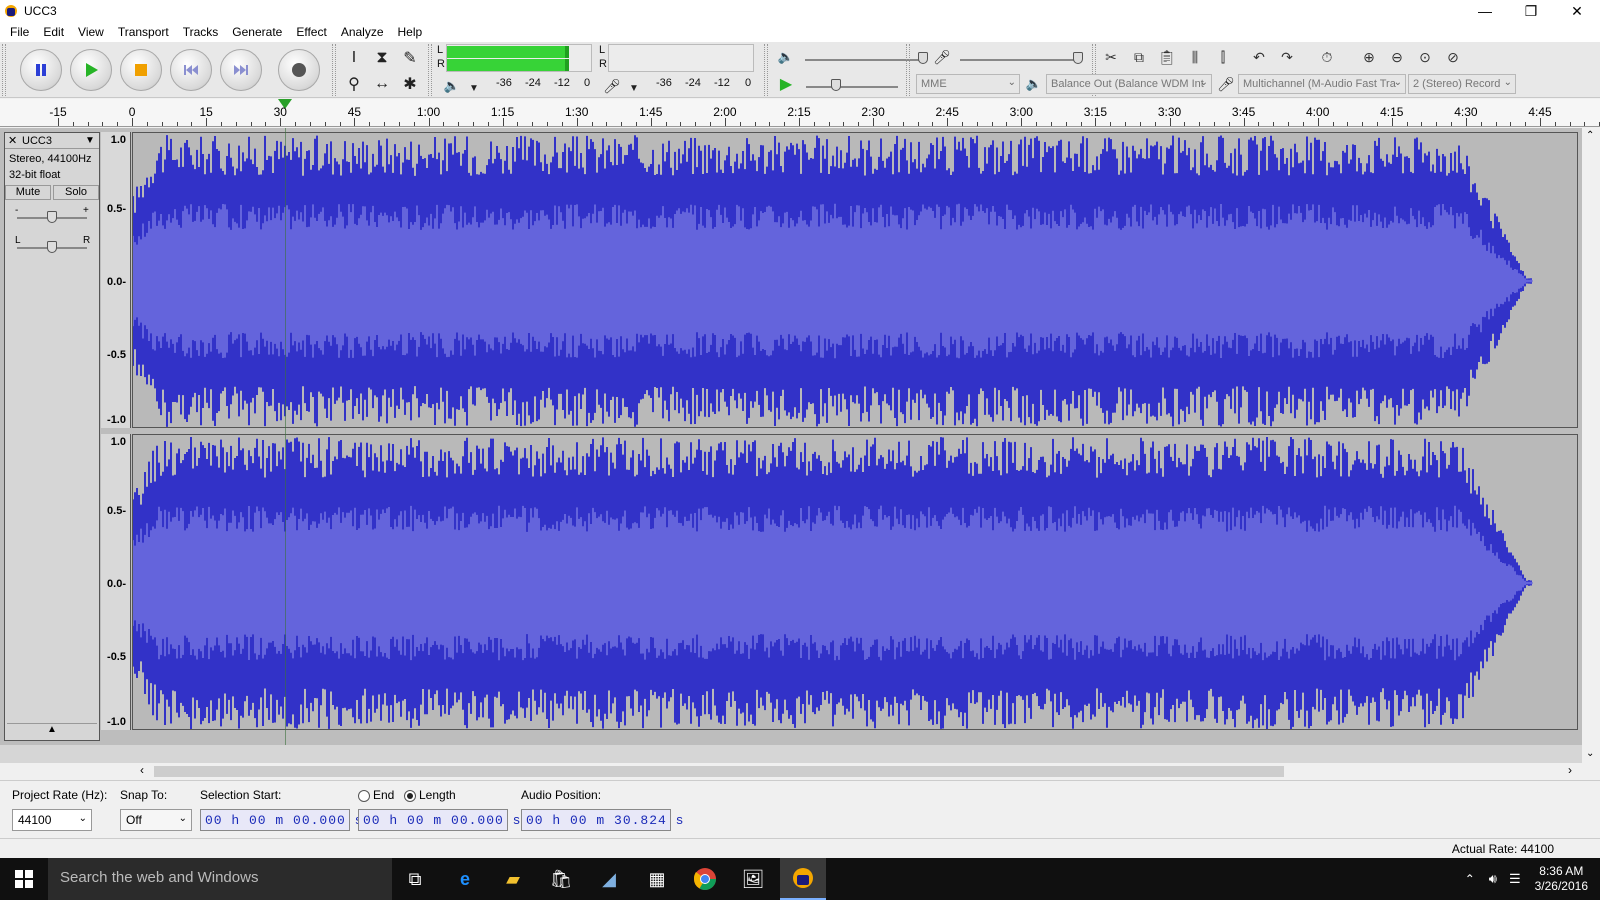 The image size is (1600, 900). What do you see at coordinates (52, 217) in the screenshot?
I see `gain-slider-knob` at bounding box center [52, 217].